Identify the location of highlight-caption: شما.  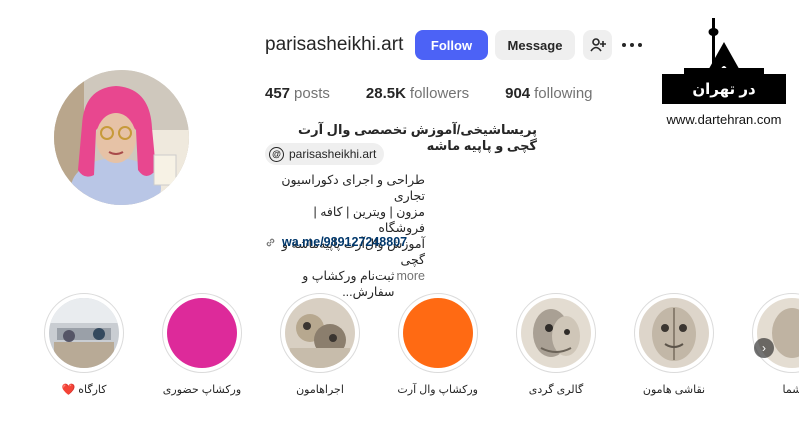
(790, 390).